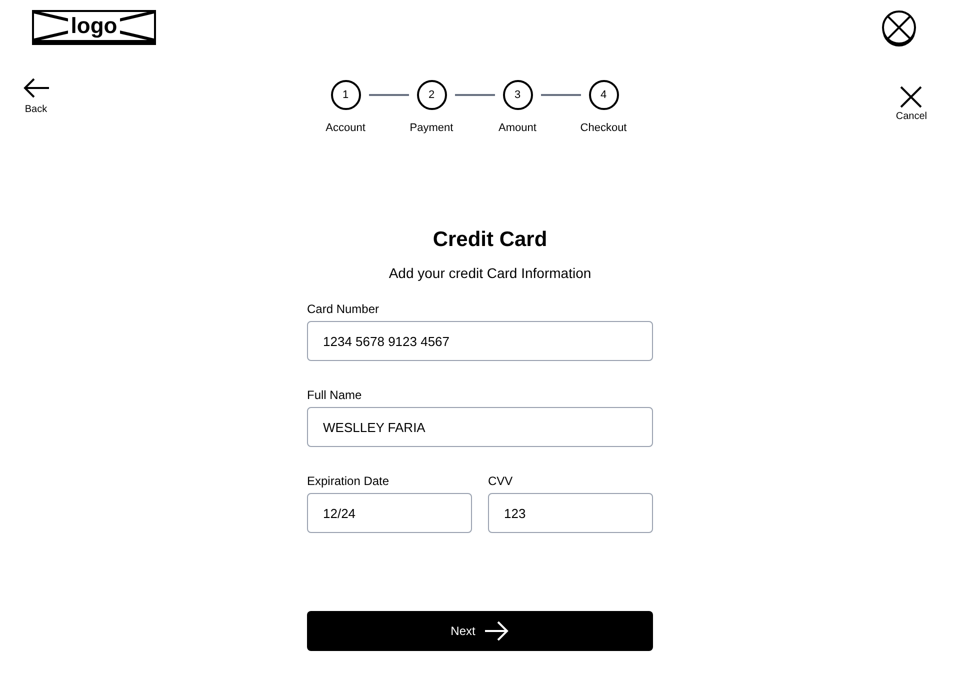 The image size is (960, 693). What do you see at coordinates (570, 513) in the screenshot?
I see `input-field: 123` at bounding box center [570, 513].